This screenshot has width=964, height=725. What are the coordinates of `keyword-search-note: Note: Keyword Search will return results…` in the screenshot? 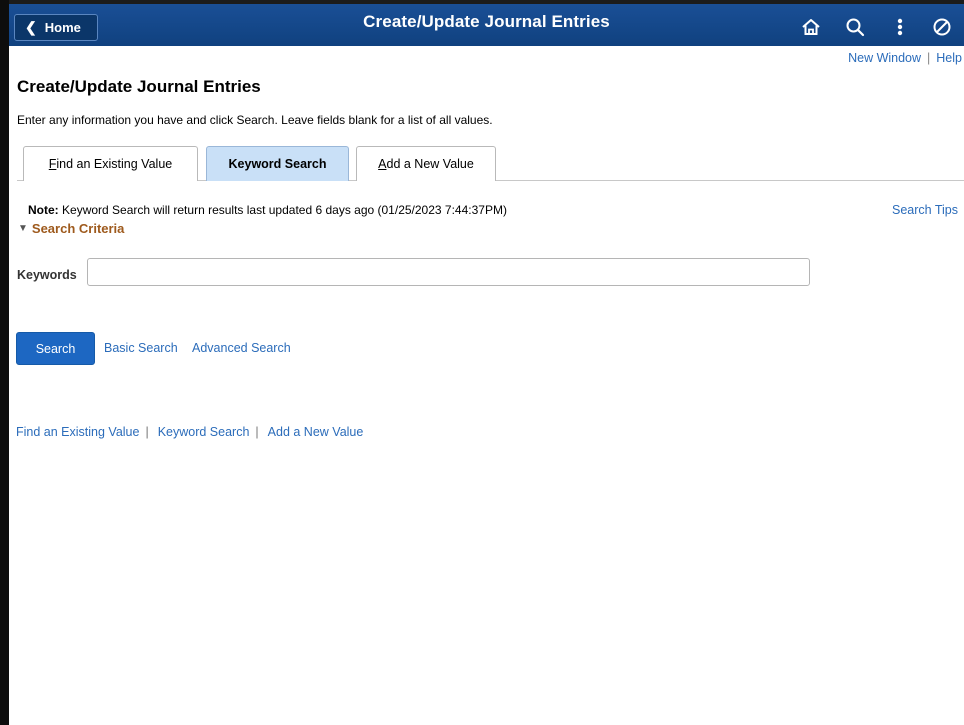 It's located at (267, 210).